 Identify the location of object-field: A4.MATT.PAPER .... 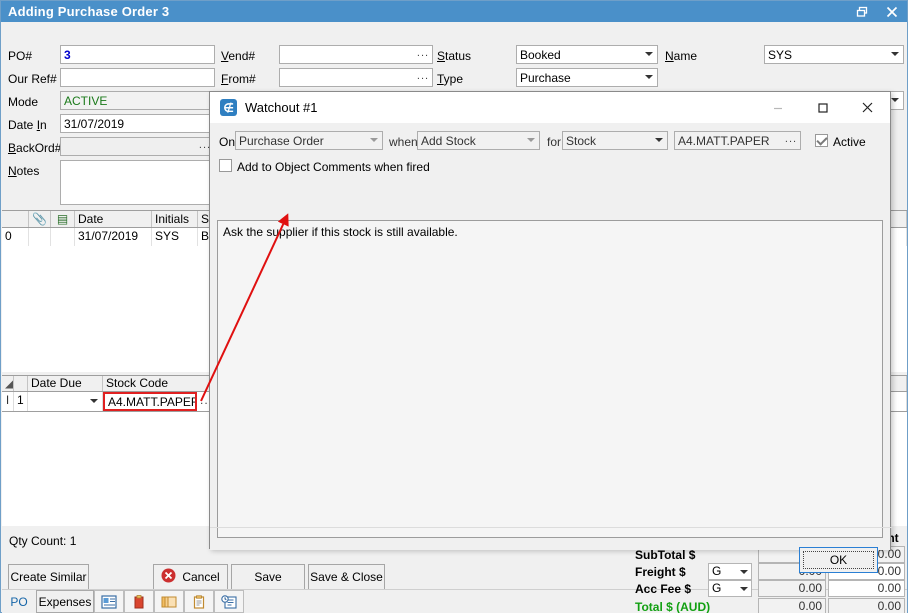
(737, 140).